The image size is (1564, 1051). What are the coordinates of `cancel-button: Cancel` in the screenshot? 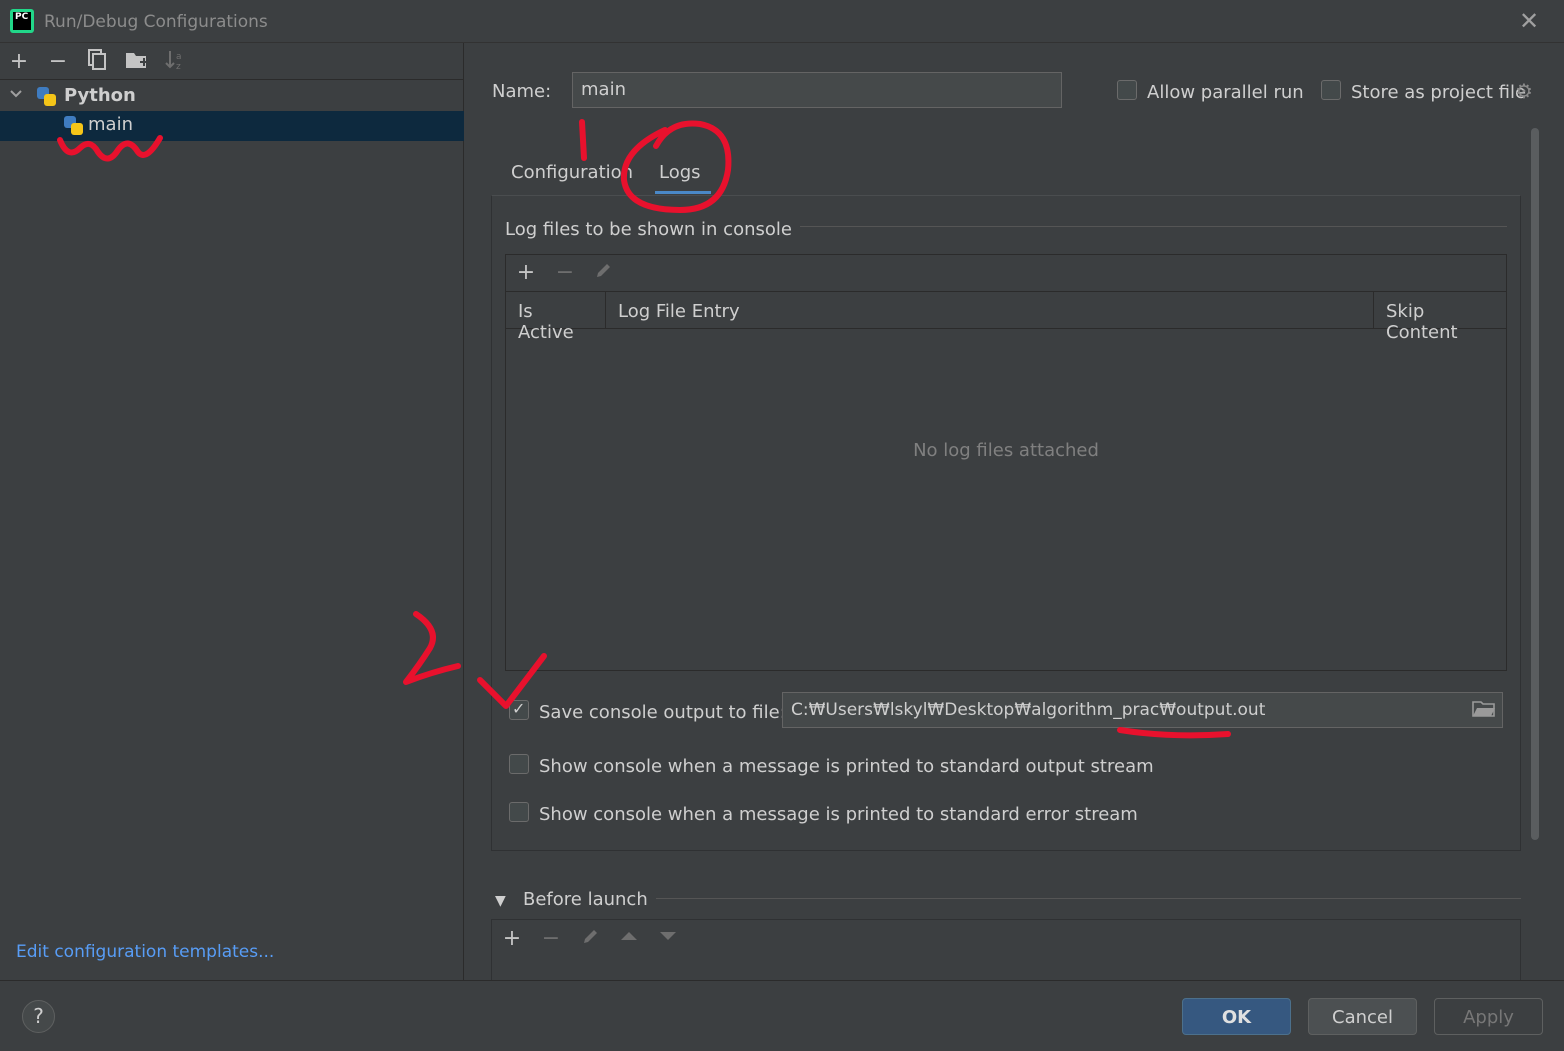 It's located at (1362, 1016).